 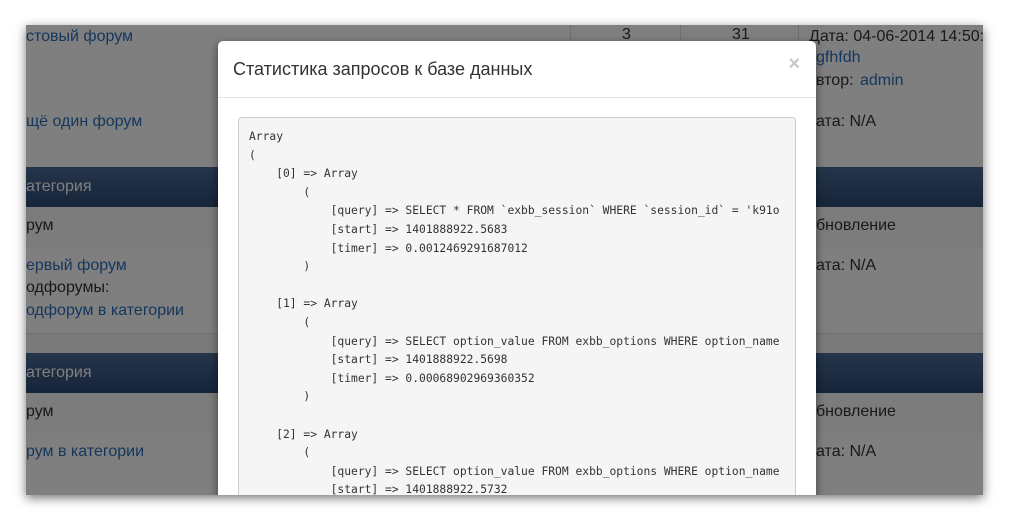 What do you see at coordinates (388, 248) in the screenshot?
I see `dump-line: [timer] => 0.0012469291687012` at bounding box center [388, 248].